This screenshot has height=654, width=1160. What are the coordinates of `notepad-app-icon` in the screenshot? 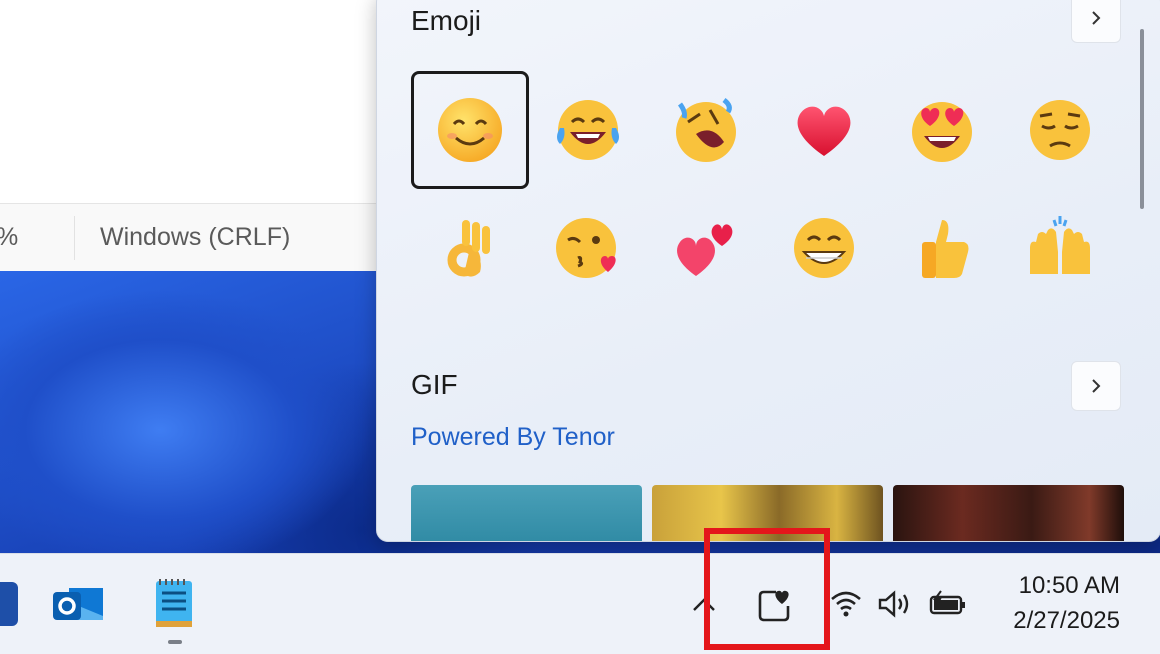 It's located at (174, 603).